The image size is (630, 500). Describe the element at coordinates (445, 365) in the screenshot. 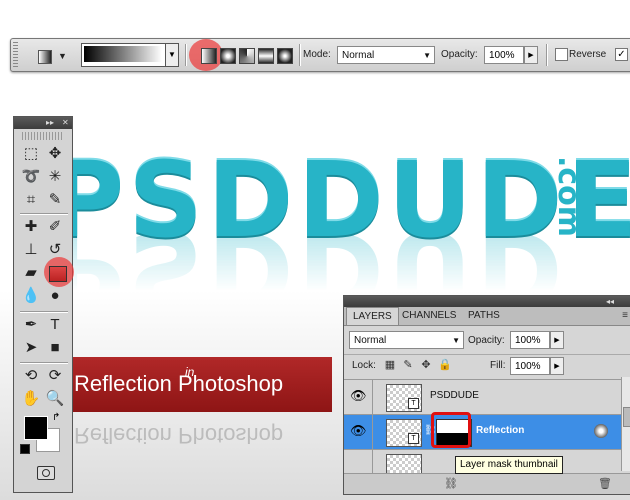

I see `lock-all-icon: 🔒` at that location.